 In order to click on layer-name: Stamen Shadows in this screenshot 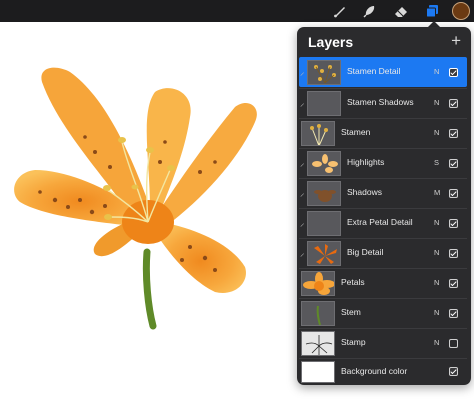, I will do `click(380, 102)`.